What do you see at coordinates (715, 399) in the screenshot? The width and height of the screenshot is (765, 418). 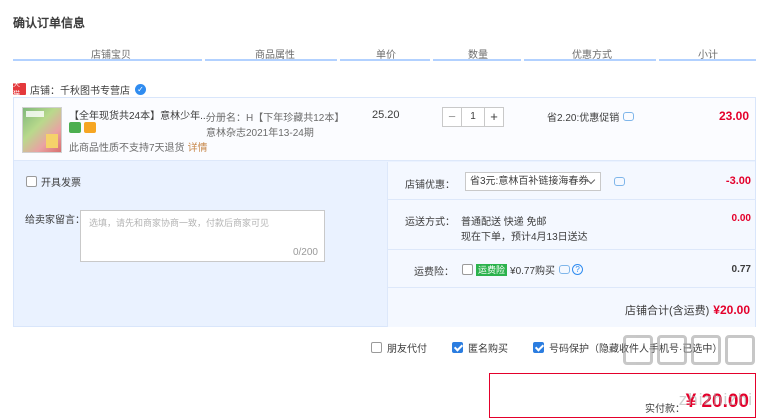 I see `watermark-text: zhizhizhi` at bounding box center [715, 399].